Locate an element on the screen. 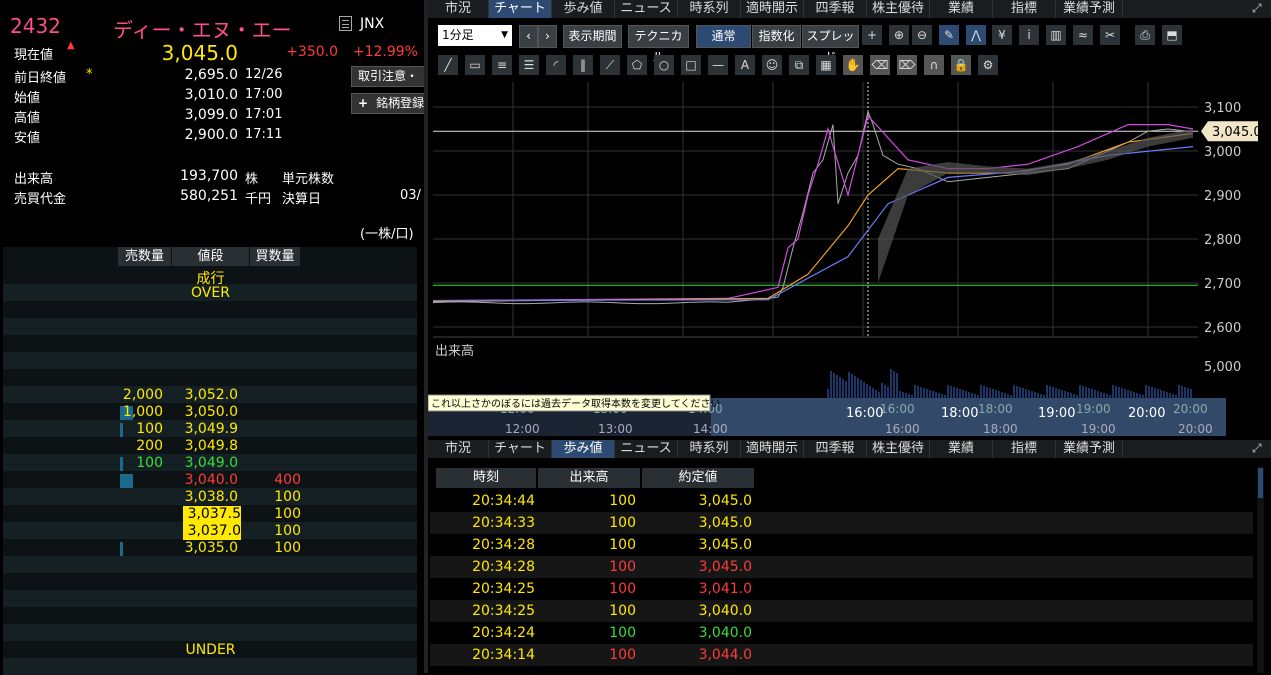 The image size is (1271, 675). bottom-tab-0: 市況 is located at coordinates (458, 449).